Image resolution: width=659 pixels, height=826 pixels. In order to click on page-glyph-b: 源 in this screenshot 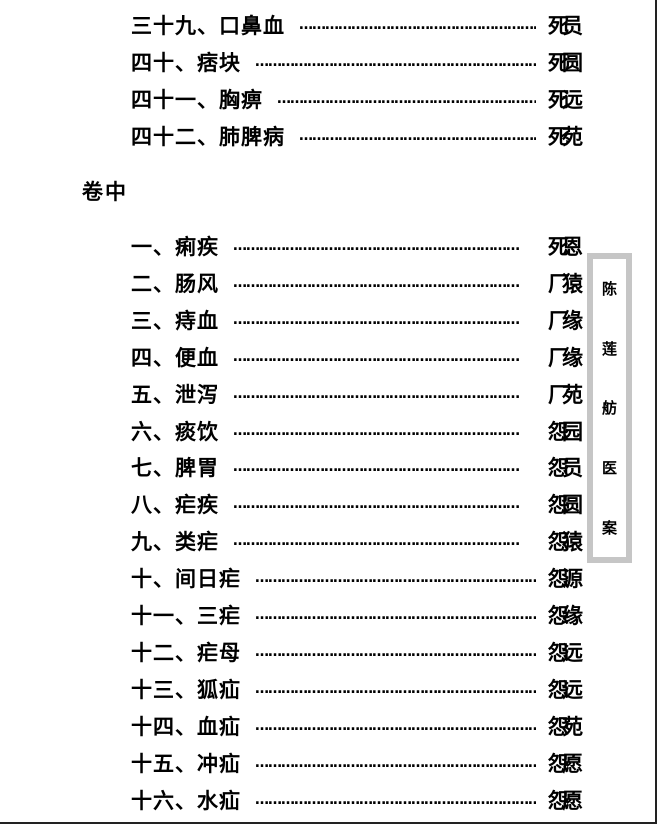, I will do `click(572, 579)`.